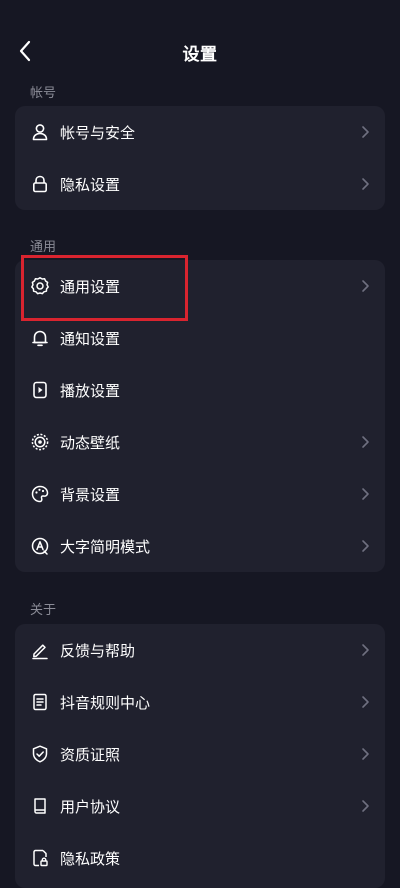 This screenshot has height=888, width=400. What do you see at coordinates (90, 494) in the screenshot?
I see `settings-row-label: 背景设置` at bounding box center [90, 494].